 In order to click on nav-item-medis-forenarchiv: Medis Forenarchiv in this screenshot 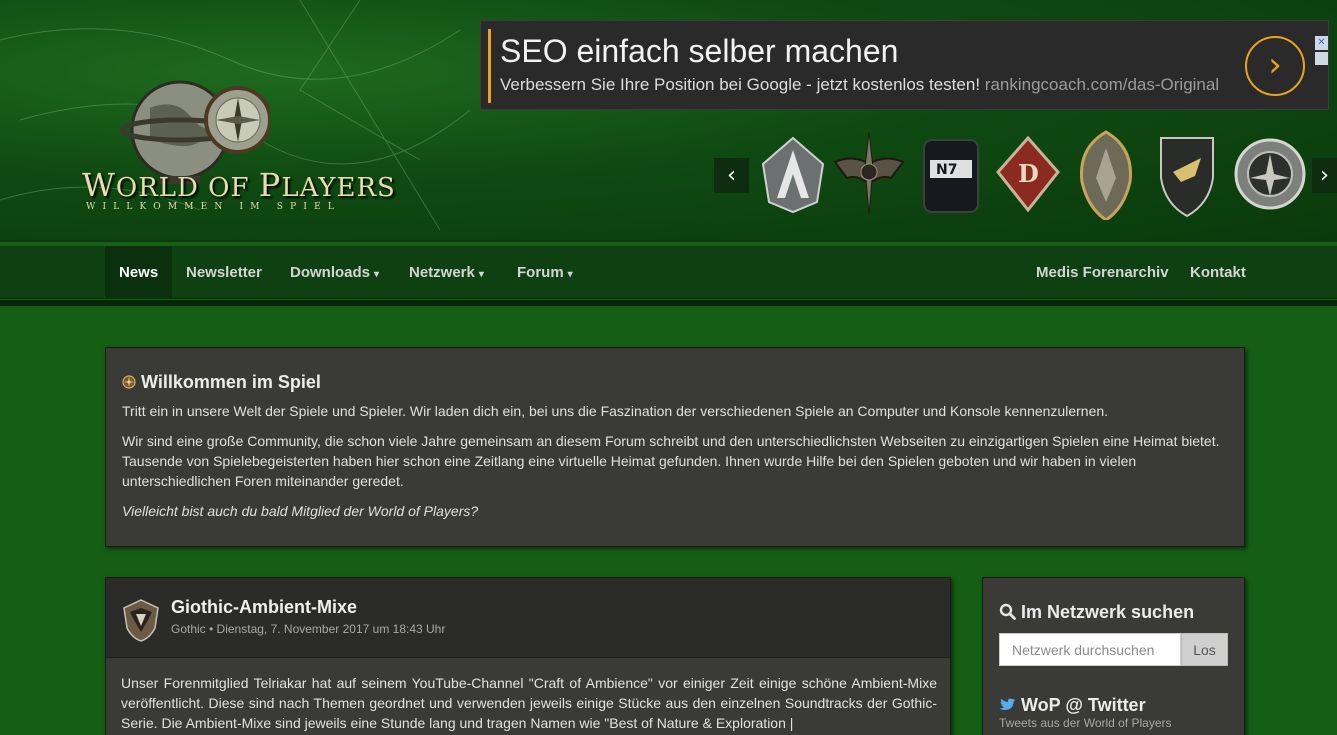, I will do `click(1102, 272)`.